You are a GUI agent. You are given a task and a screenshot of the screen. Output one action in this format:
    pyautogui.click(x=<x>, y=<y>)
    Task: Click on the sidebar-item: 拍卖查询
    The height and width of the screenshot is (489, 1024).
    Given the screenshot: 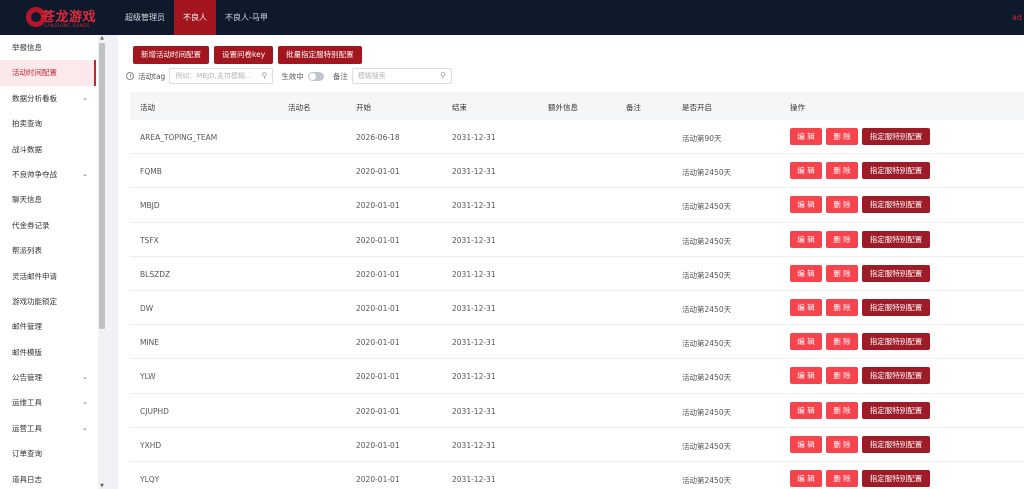 What is the action you would take?
    pyautogui.click(x=48, y=123)
    